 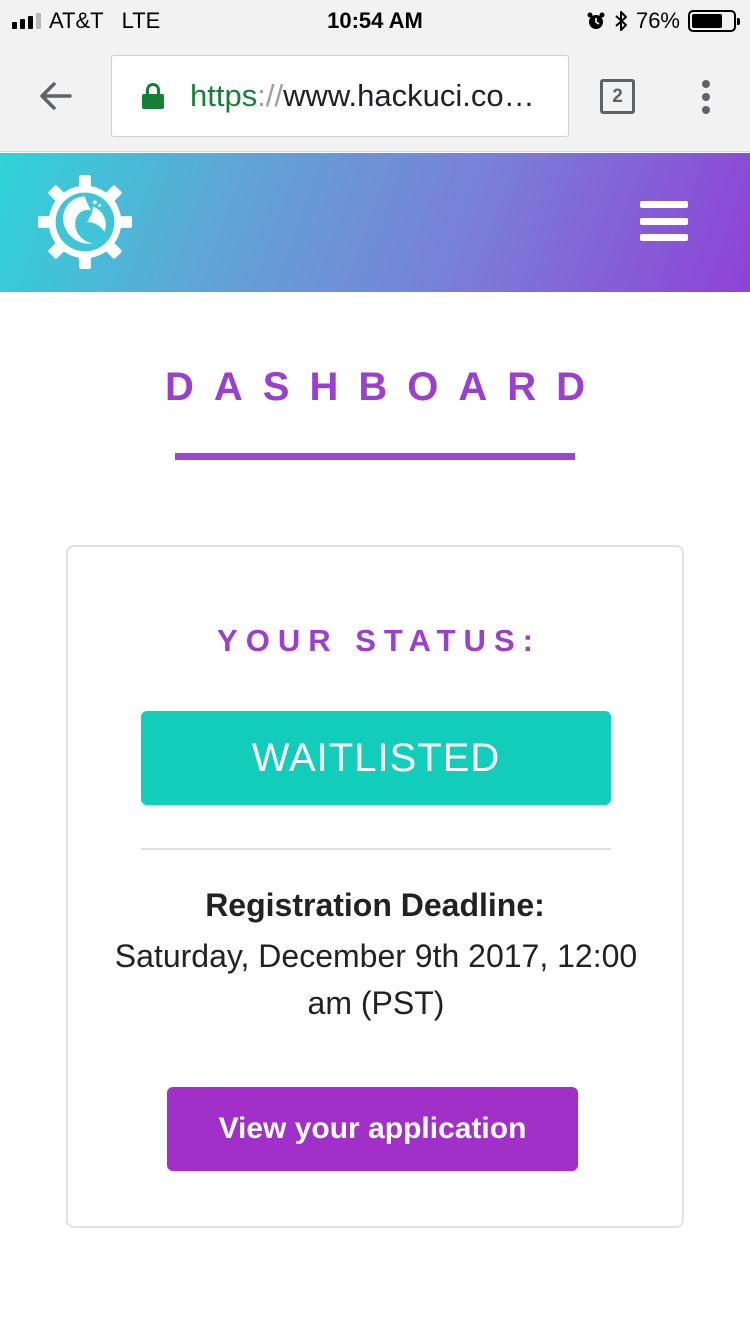 I want to click on back-arrow-icon, so click(x=56, y=96).